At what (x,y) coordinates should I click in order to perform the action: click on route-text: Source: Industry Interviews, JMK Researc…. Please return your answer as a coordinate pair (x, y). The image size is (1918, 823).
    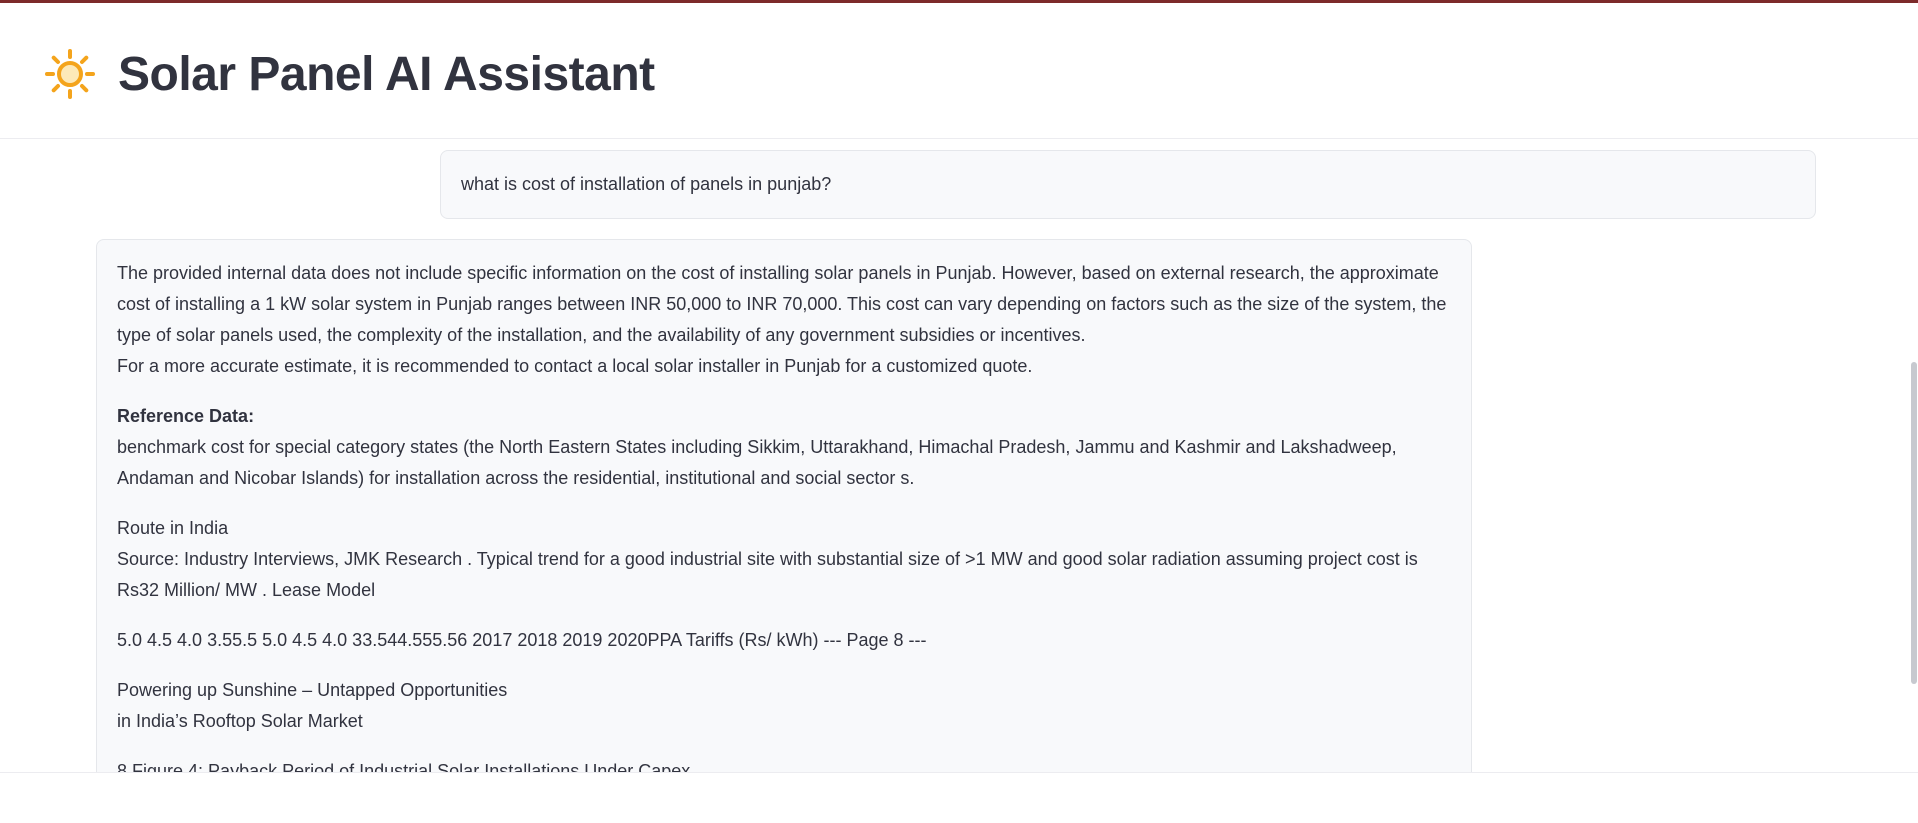
    Looking at the image, I should click on (767, 574).